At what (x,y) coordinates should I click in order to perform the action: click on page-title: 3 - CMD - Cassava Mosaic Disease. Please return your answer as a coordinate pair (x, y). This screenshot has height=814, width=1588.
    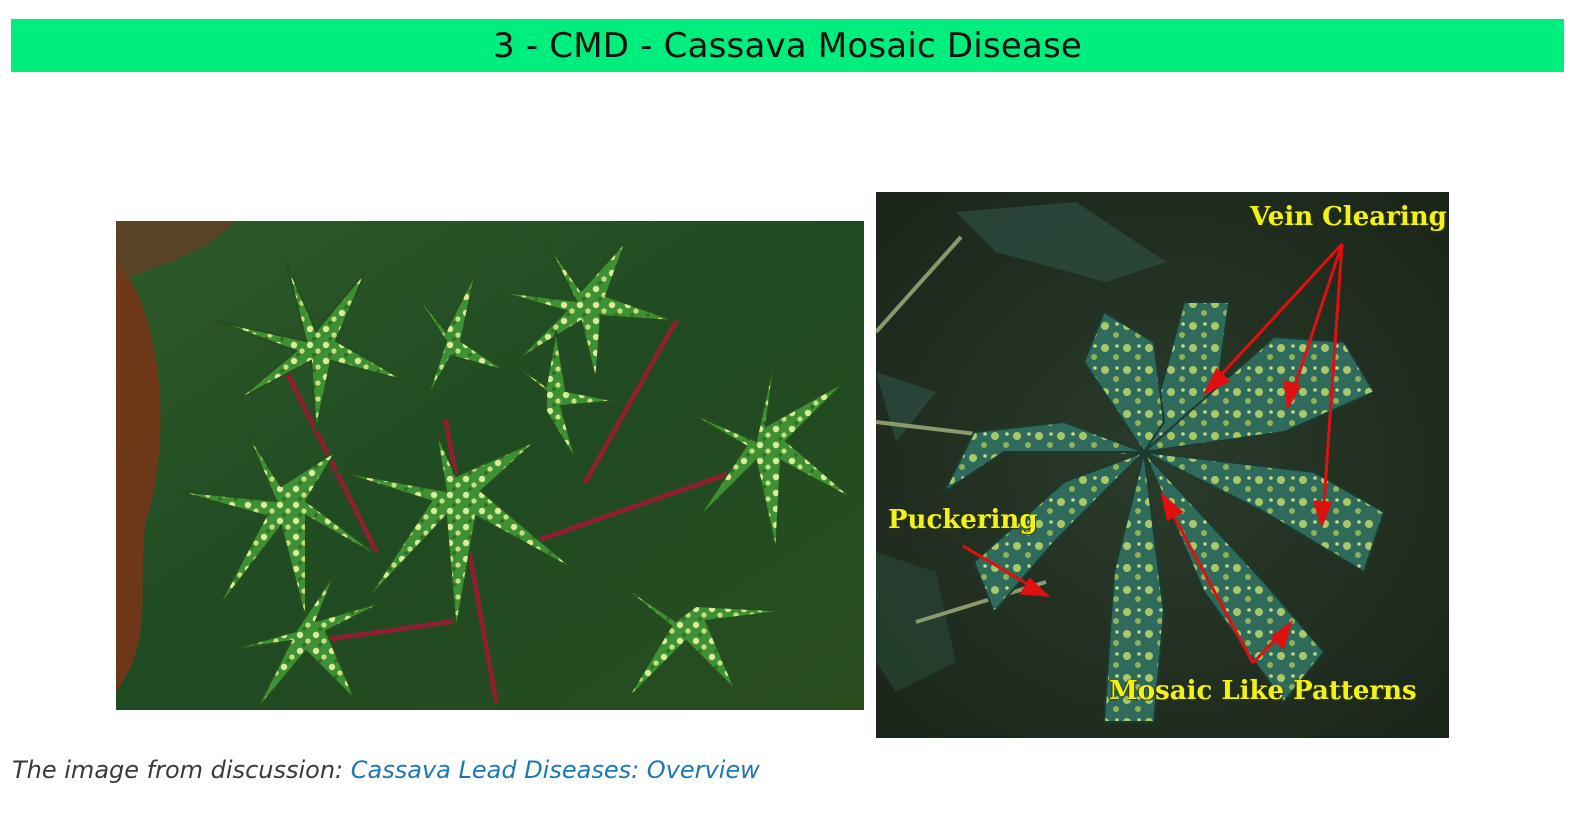
    Looking at the image, I should click on (787, 45).